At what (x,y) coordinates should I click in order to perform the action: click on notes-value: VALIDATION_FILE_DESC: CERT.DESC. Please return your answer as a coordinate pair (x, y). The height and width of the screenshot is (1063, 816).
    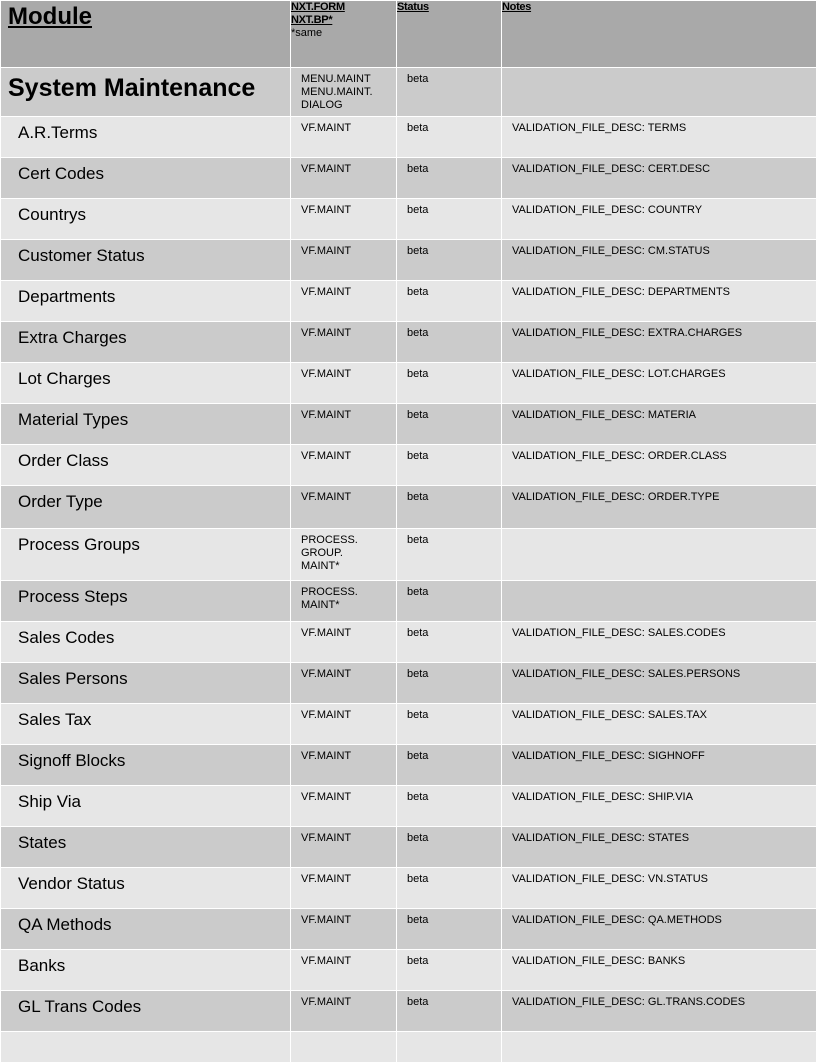
    Looking at the image, I should click on (659, 167).